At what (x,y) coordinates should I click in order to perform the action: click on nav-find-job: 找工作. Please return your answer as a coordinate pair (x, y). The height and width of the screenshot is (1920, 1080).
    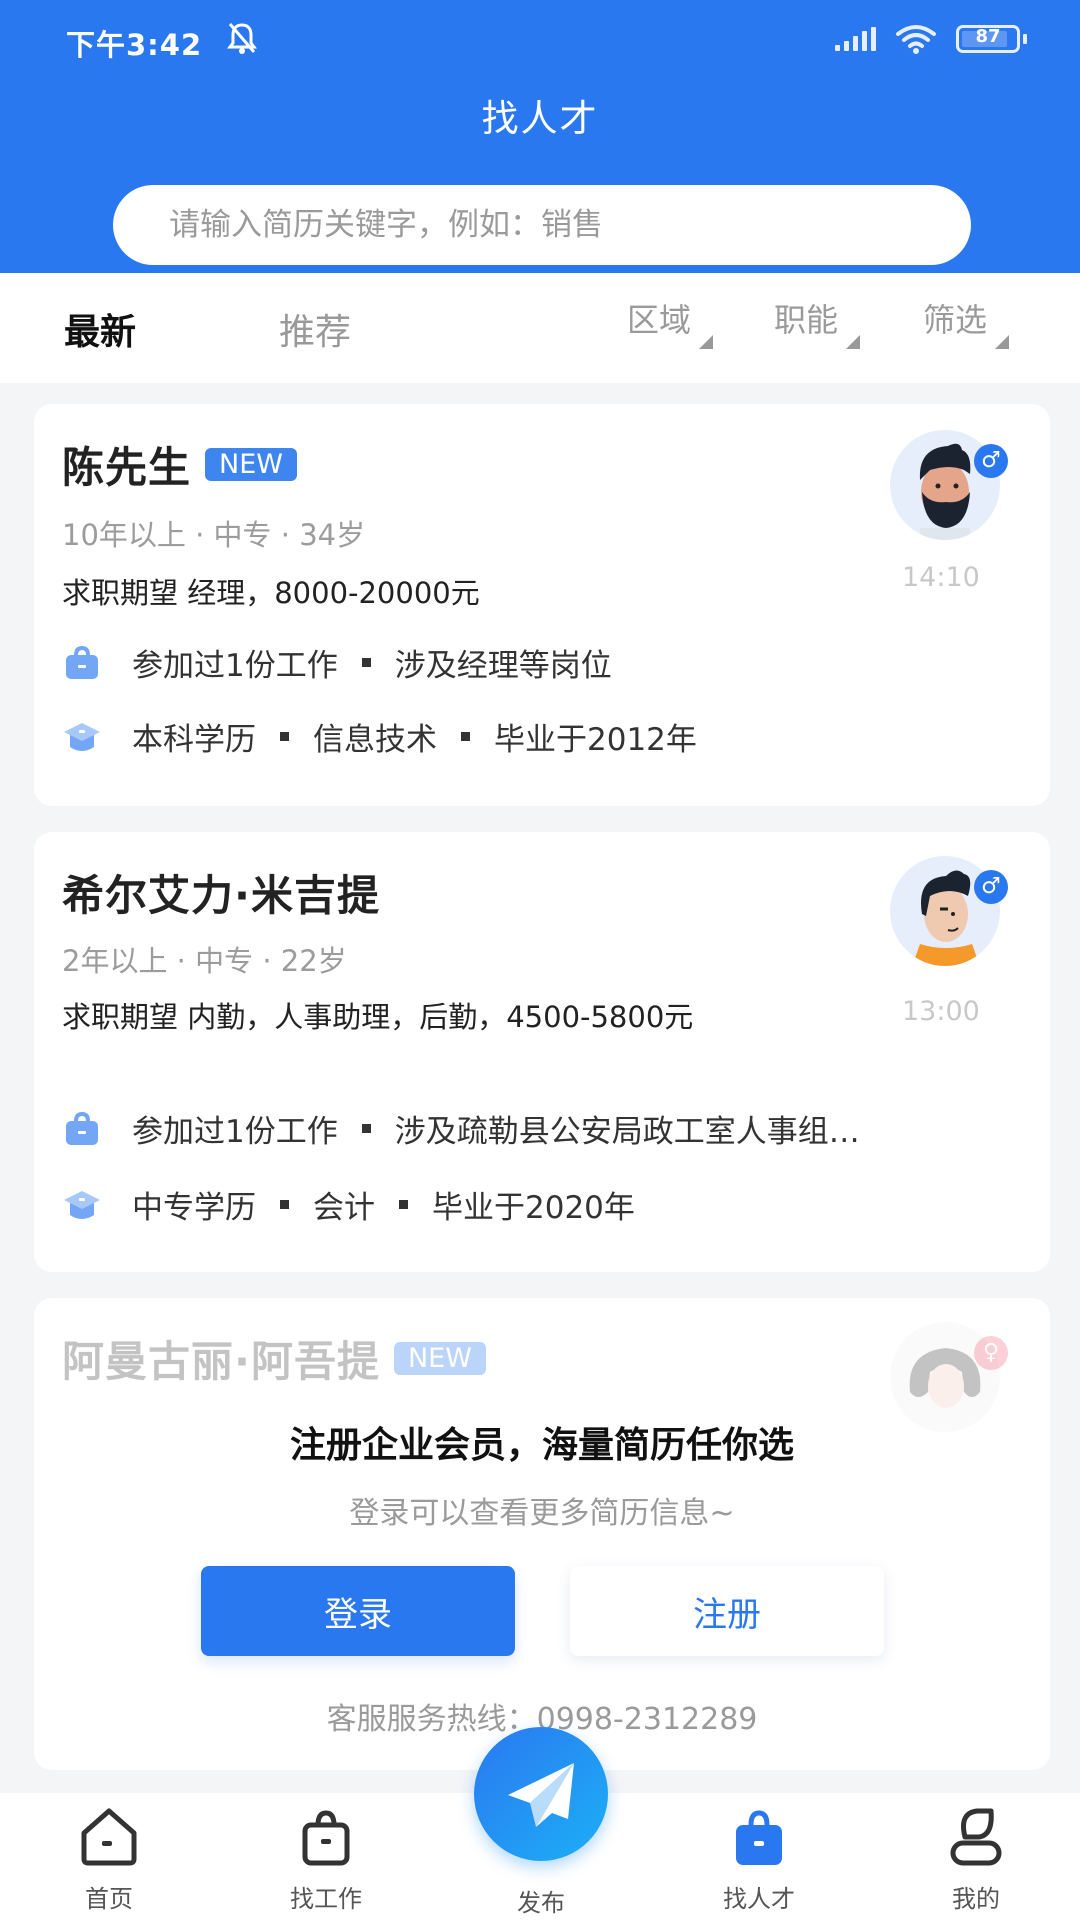
    Looking at the image, I should click on (326, 1860).